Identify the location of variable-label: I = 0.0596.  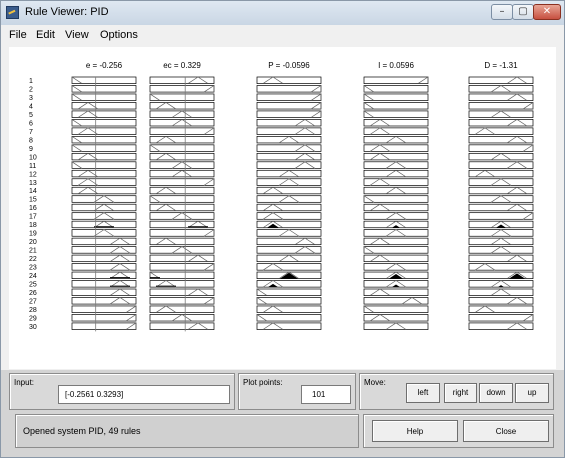
(396, 65).